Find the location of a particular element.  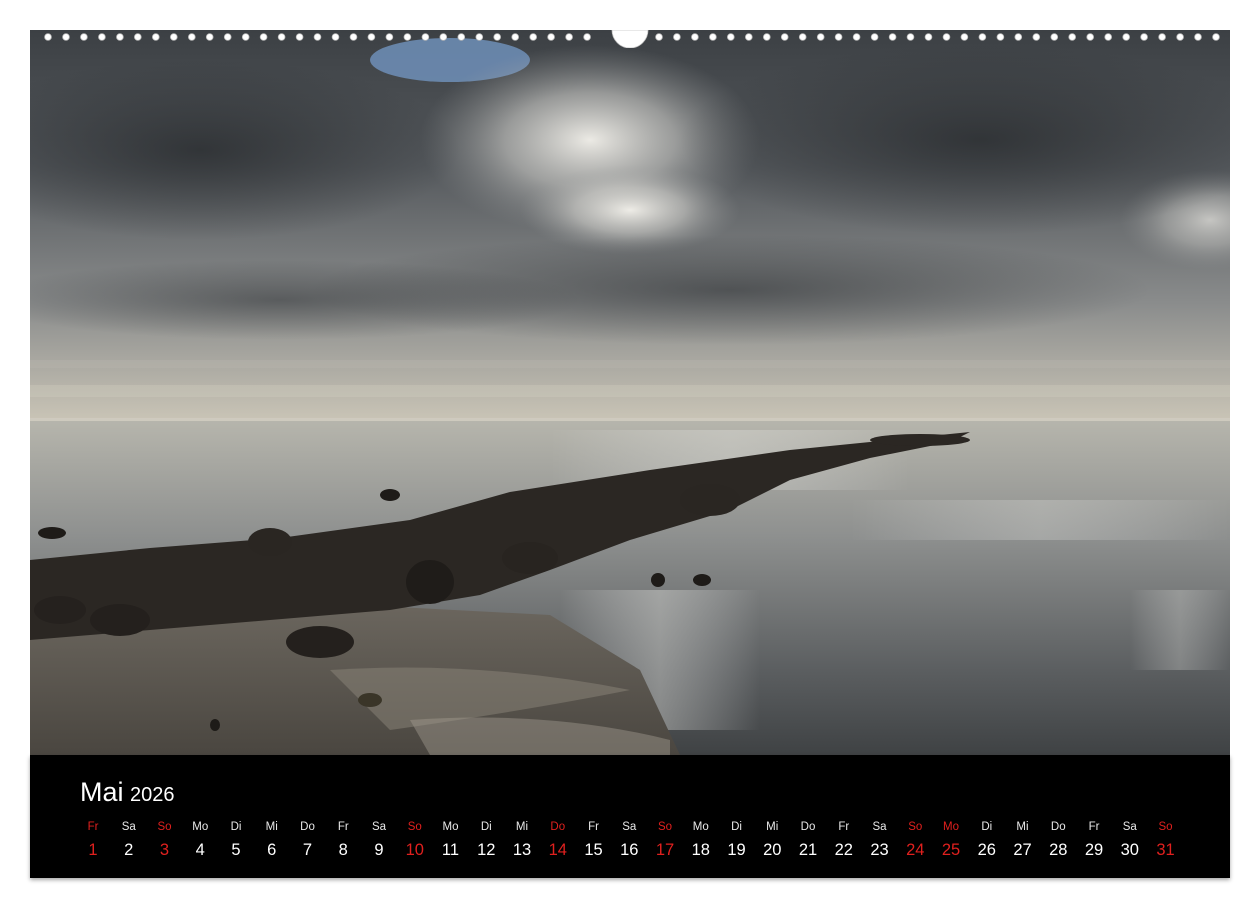

day-number: 27 is located at coordinates (1022, 850).